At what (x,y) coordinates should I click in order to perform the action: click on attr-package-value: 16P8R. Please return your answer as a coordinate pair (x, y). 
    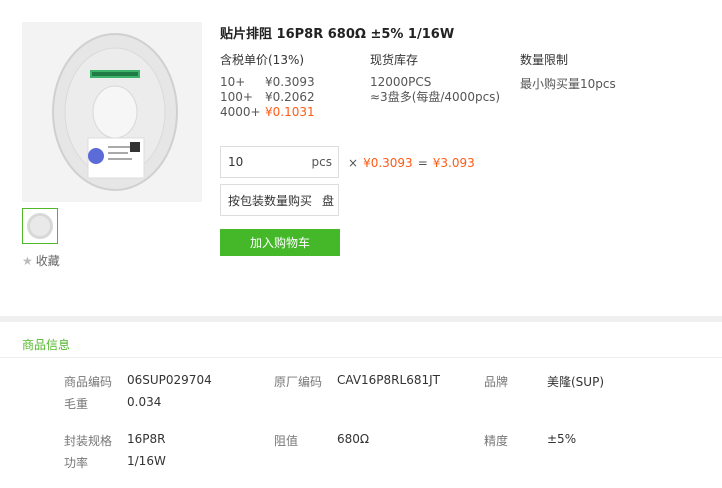
    Looking at the image, I should click on (146, 439).